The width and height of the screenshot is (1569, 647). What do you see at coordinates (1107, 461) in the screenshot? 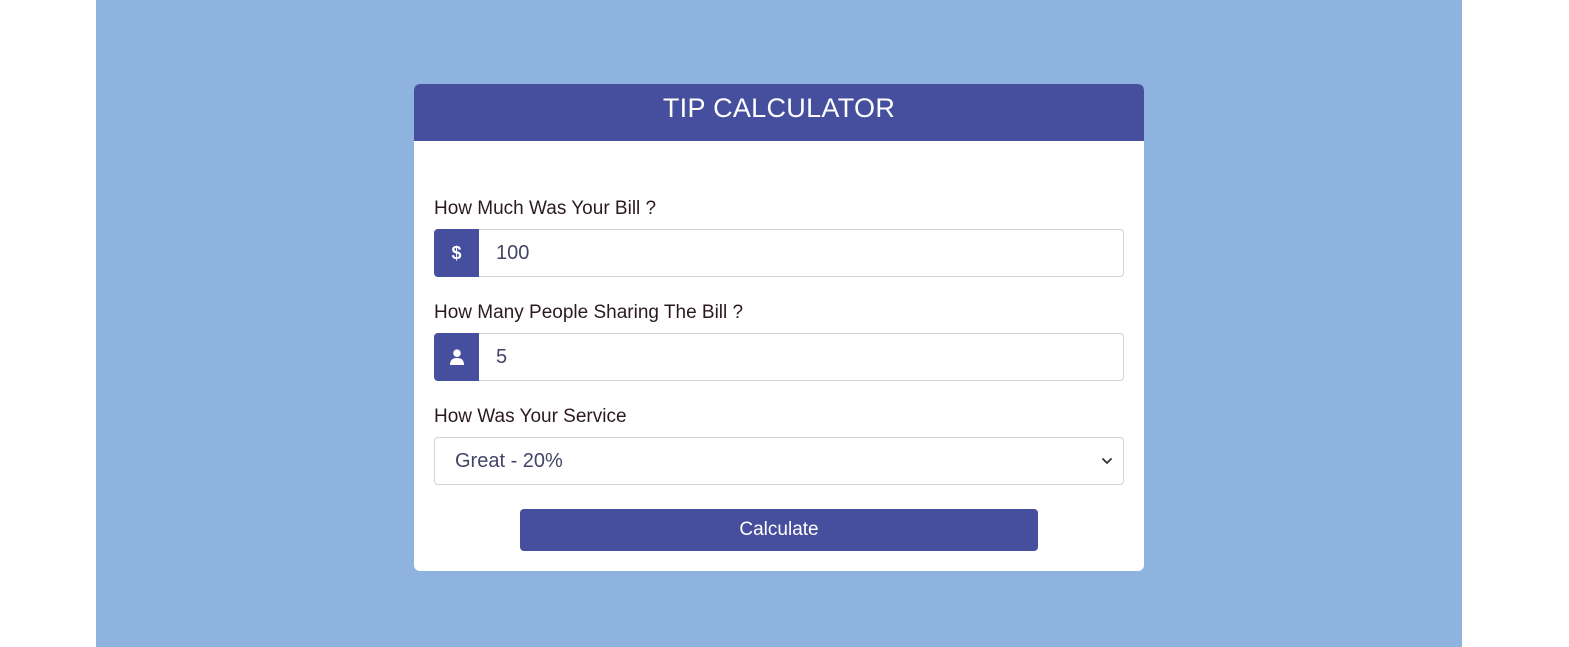
I see `chevron-down-icon` at bounding box center [1107, 461].